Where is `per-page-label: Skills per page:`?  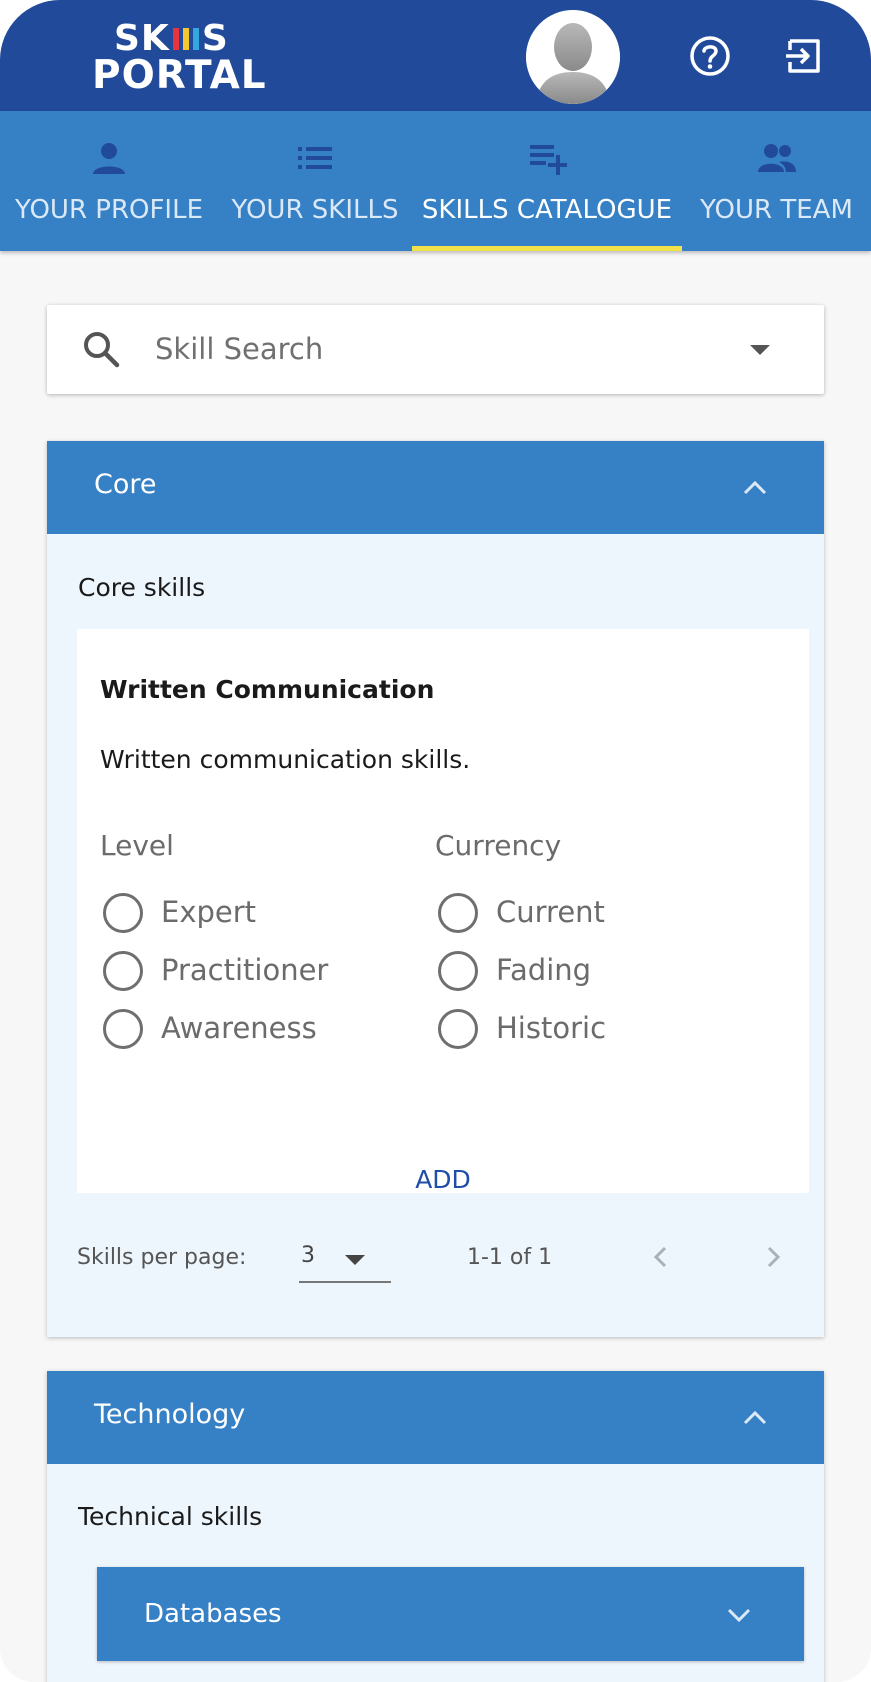 per-page-label: Skills per page: is located at coordinates (162, 1257).